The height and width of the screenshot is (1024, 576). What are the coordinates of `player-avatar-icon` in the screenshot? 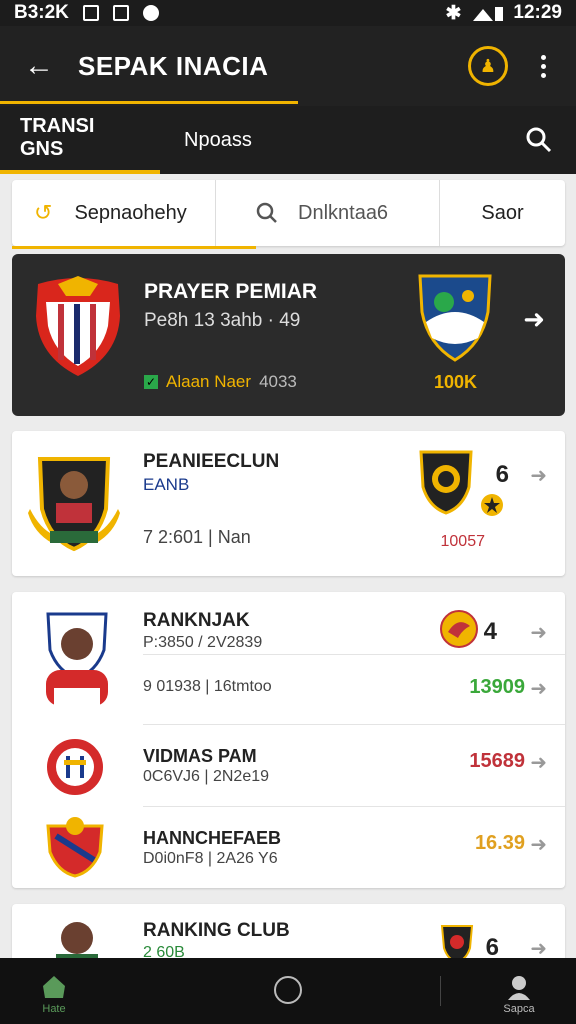 It's located at (77, 943).